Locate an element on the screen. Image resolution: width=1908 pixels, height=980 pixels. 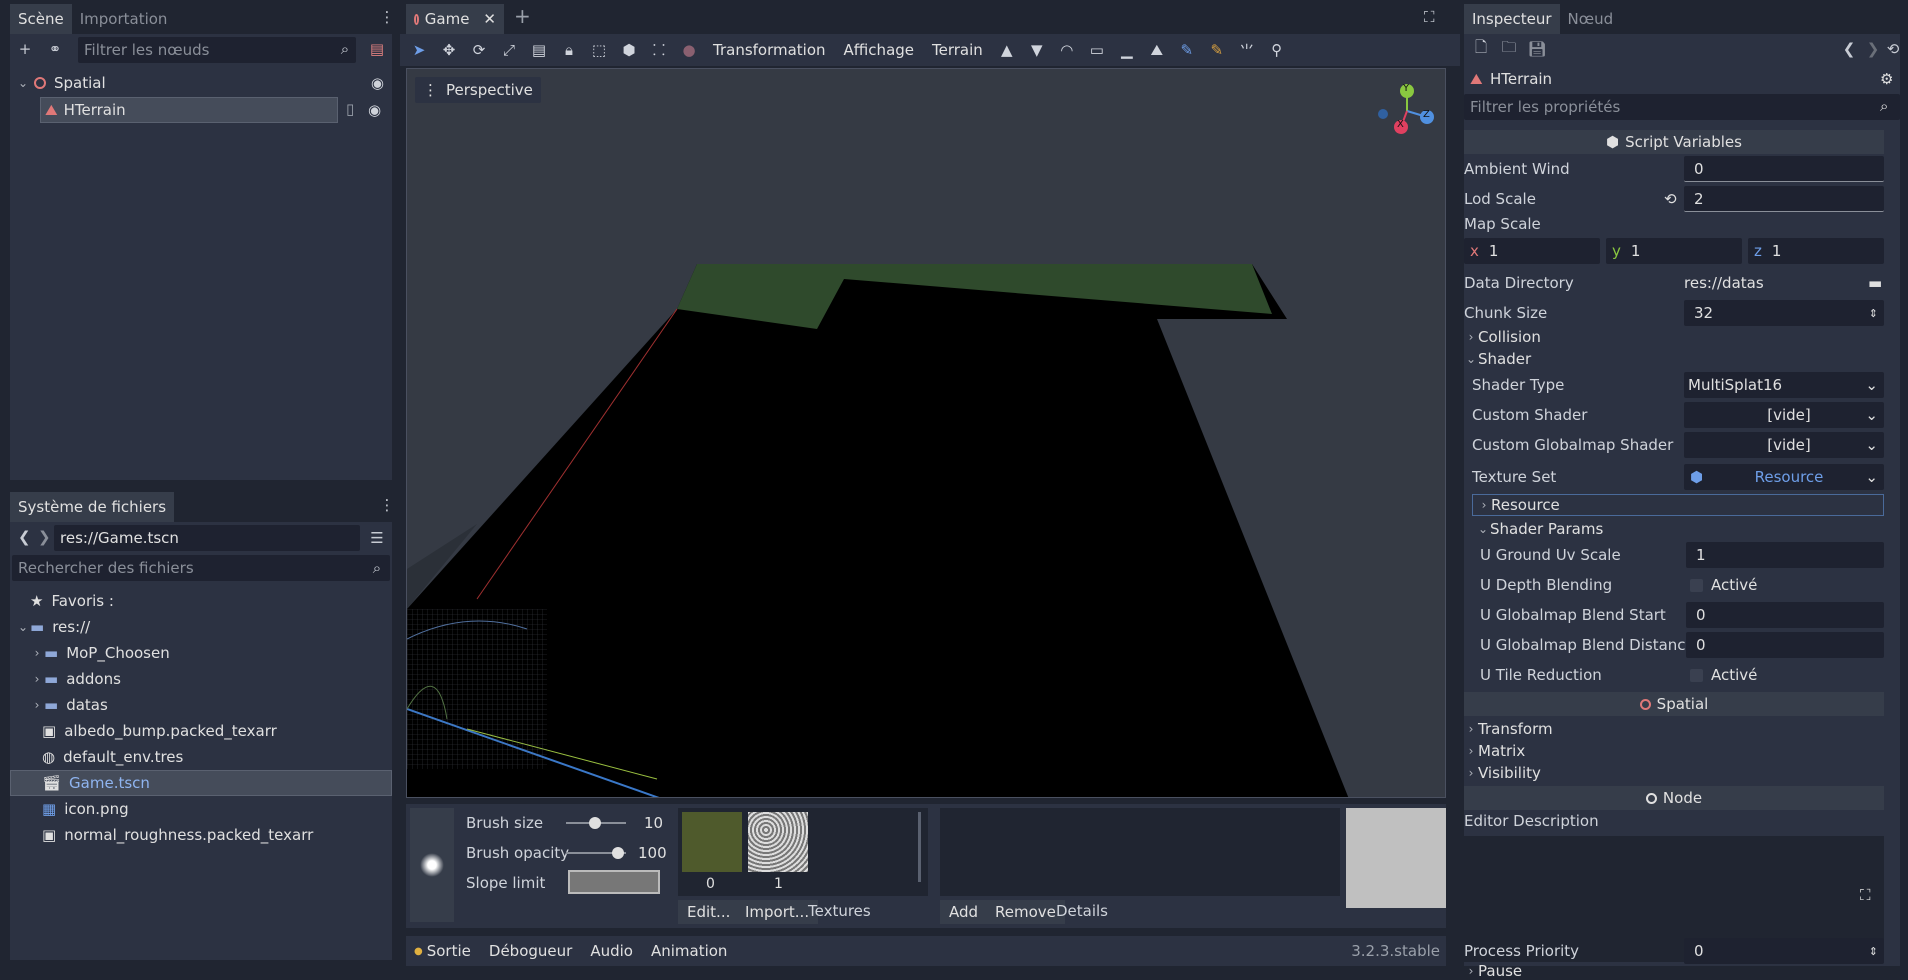
snap-icon: ⸬ is located at coordinates (659, 50).